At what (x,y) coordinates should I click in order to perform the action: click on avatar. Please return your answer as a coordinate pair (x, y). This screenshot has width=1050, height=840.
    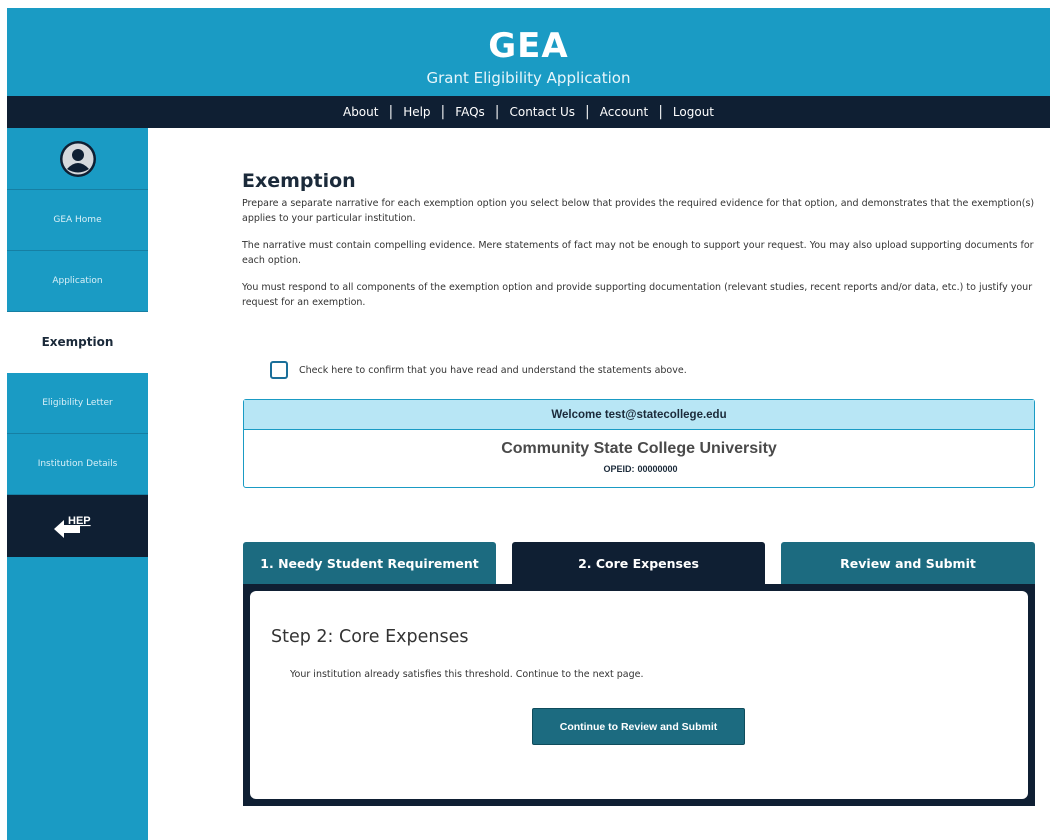
    Looking at the image, I should click on (77, 159).